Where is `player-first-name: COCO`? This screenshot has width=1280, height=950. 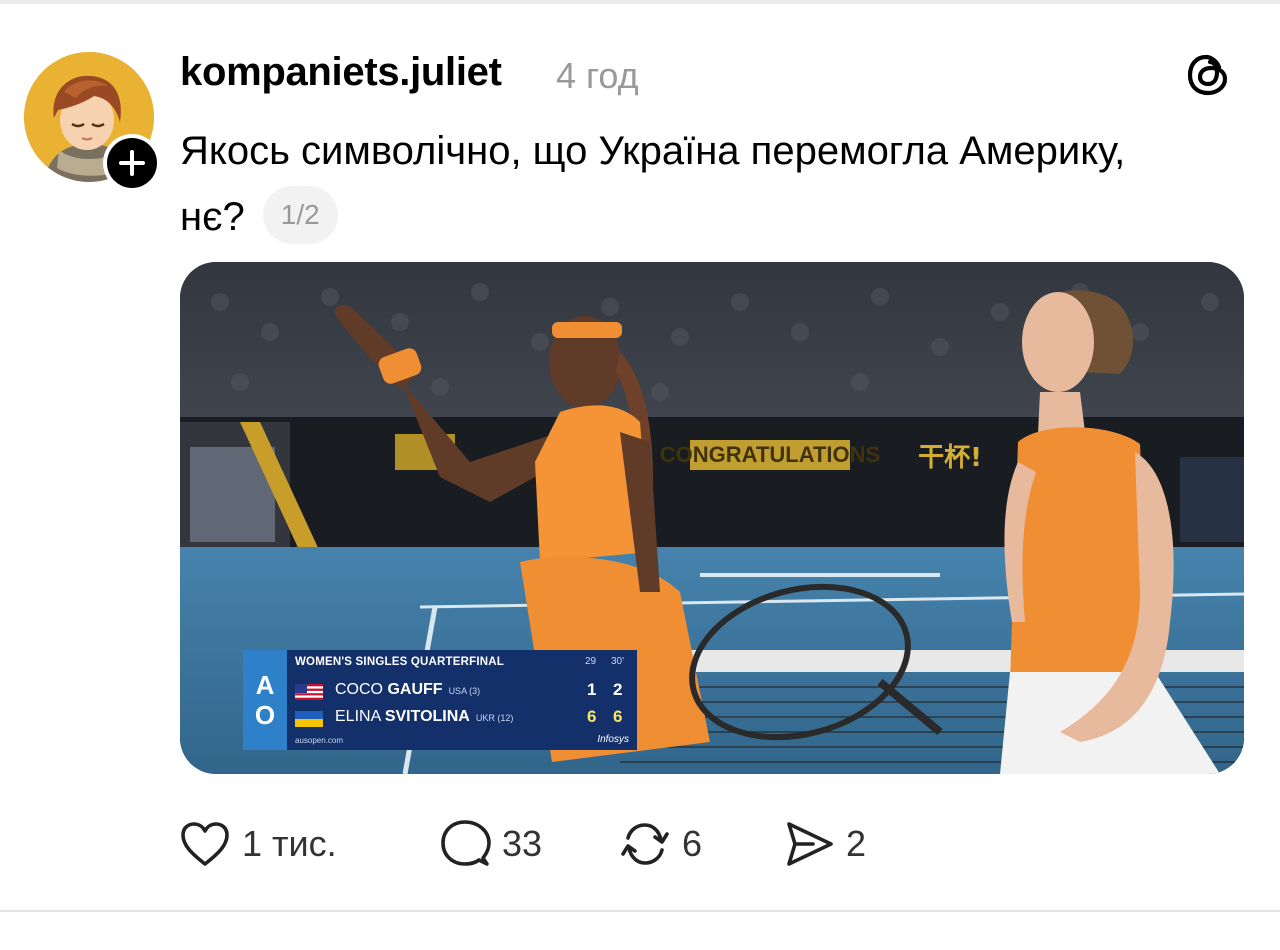
player-first-name: COCO is located at coordinates (359, 689).